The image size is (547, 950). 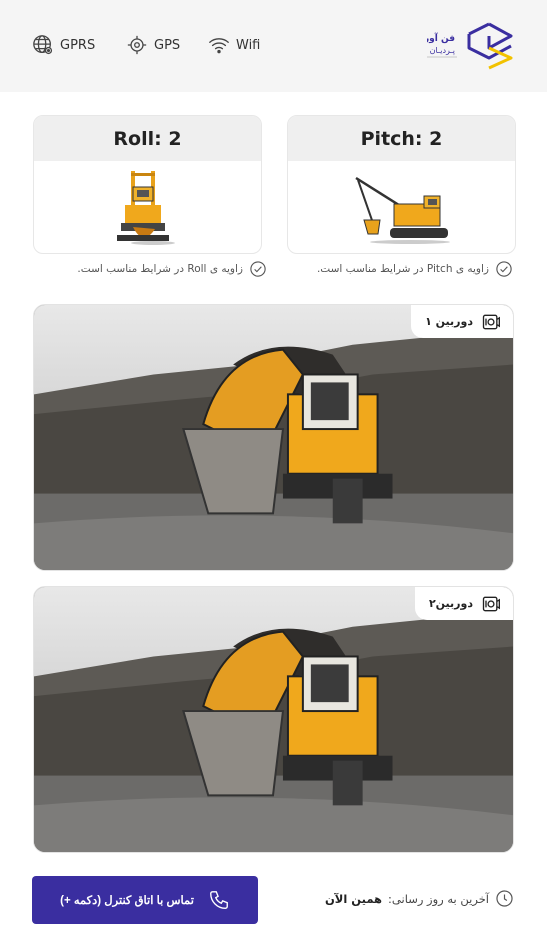 What do you see at coordinates (137, 45) in the screenshot?
I see `gps-icon` at bounding box center [137, 45].